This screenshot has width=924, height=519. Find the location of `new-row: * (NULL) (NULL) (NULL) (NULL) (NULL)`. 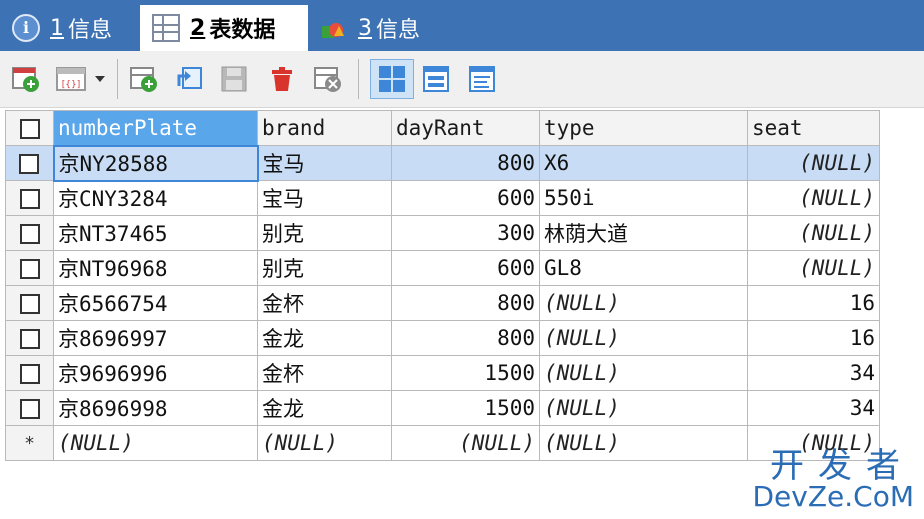

new-row: * (NULL) (NULL) (NULL) (NULL) (NULL) is located at coordinates (442, 443).